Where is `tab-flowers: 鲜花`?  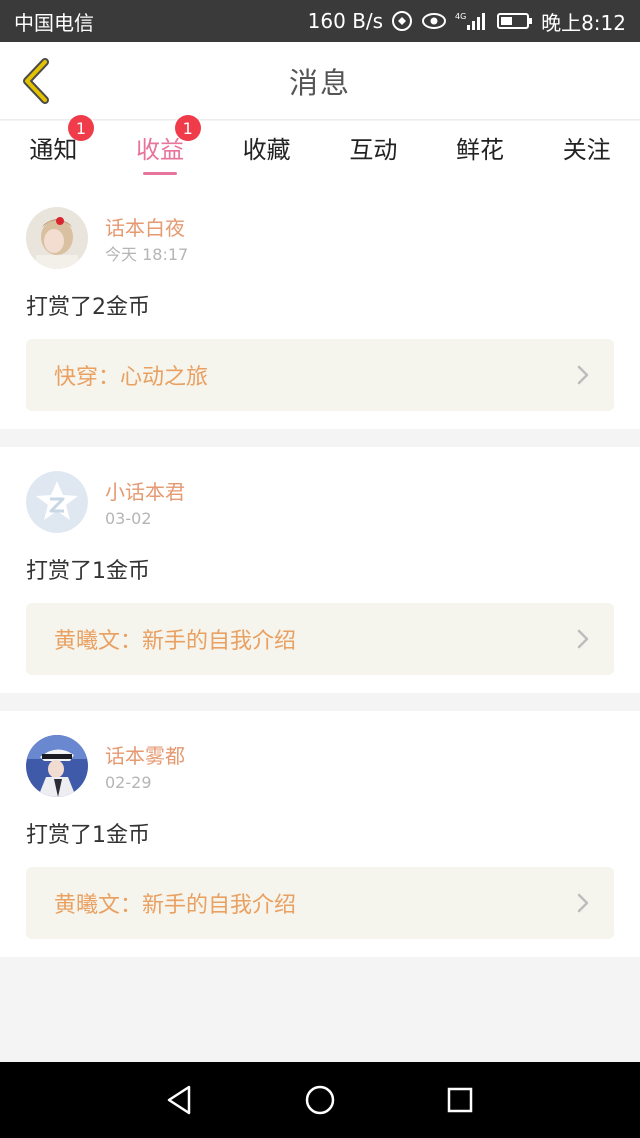 tab-flowers: 鲜花 is located at coordinates (480, 152).